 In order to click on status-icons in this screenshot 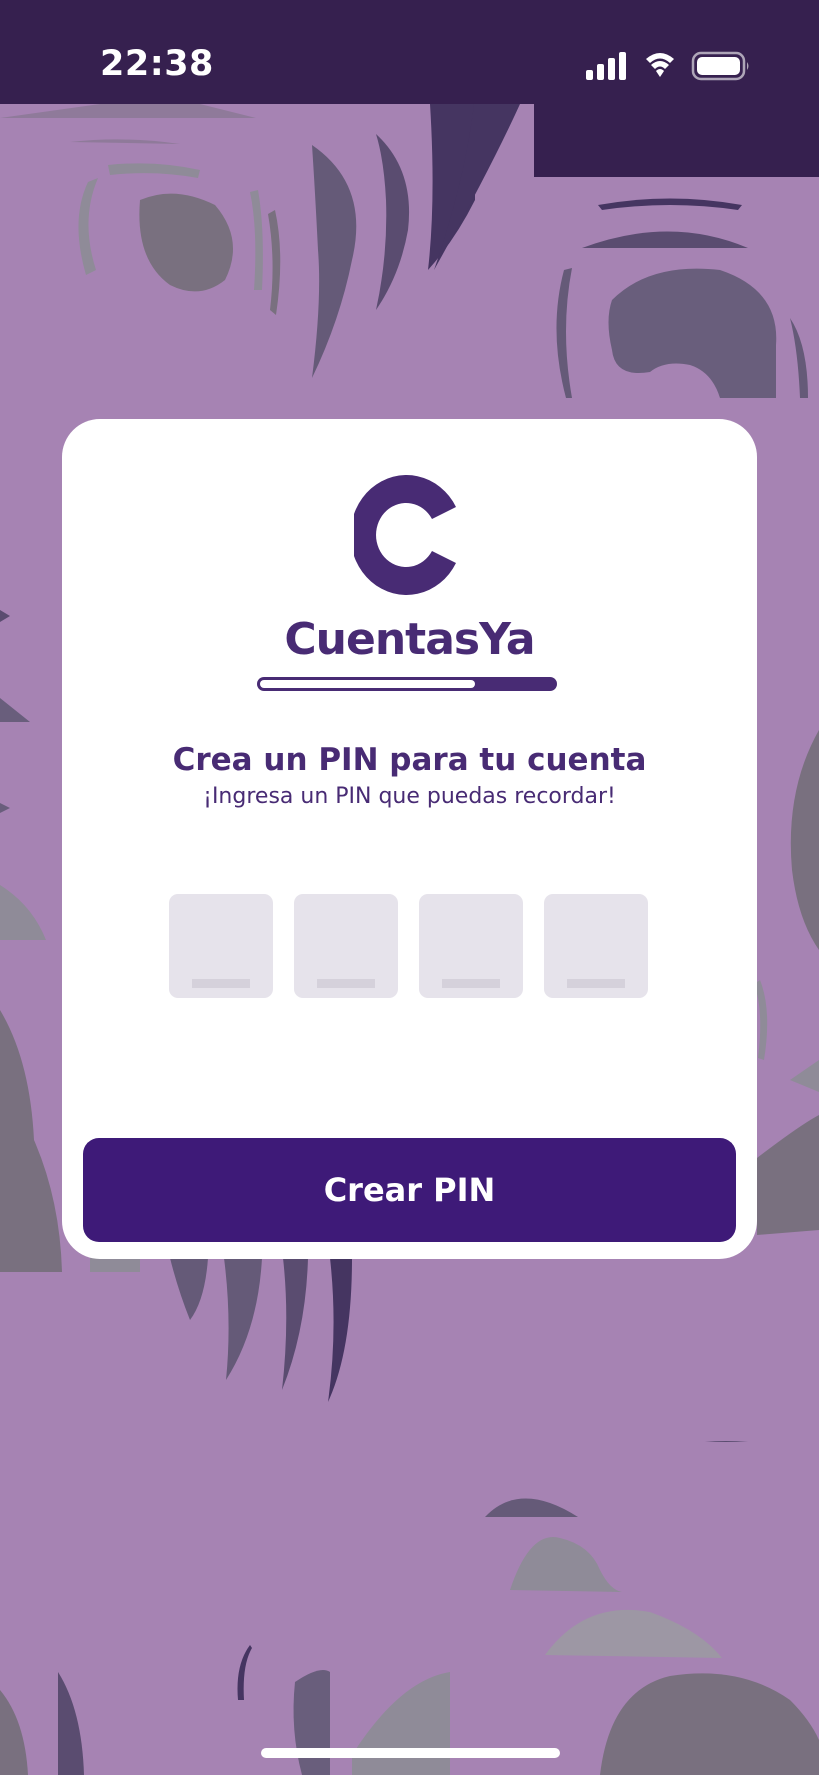, I will do `click(667, 66)`.